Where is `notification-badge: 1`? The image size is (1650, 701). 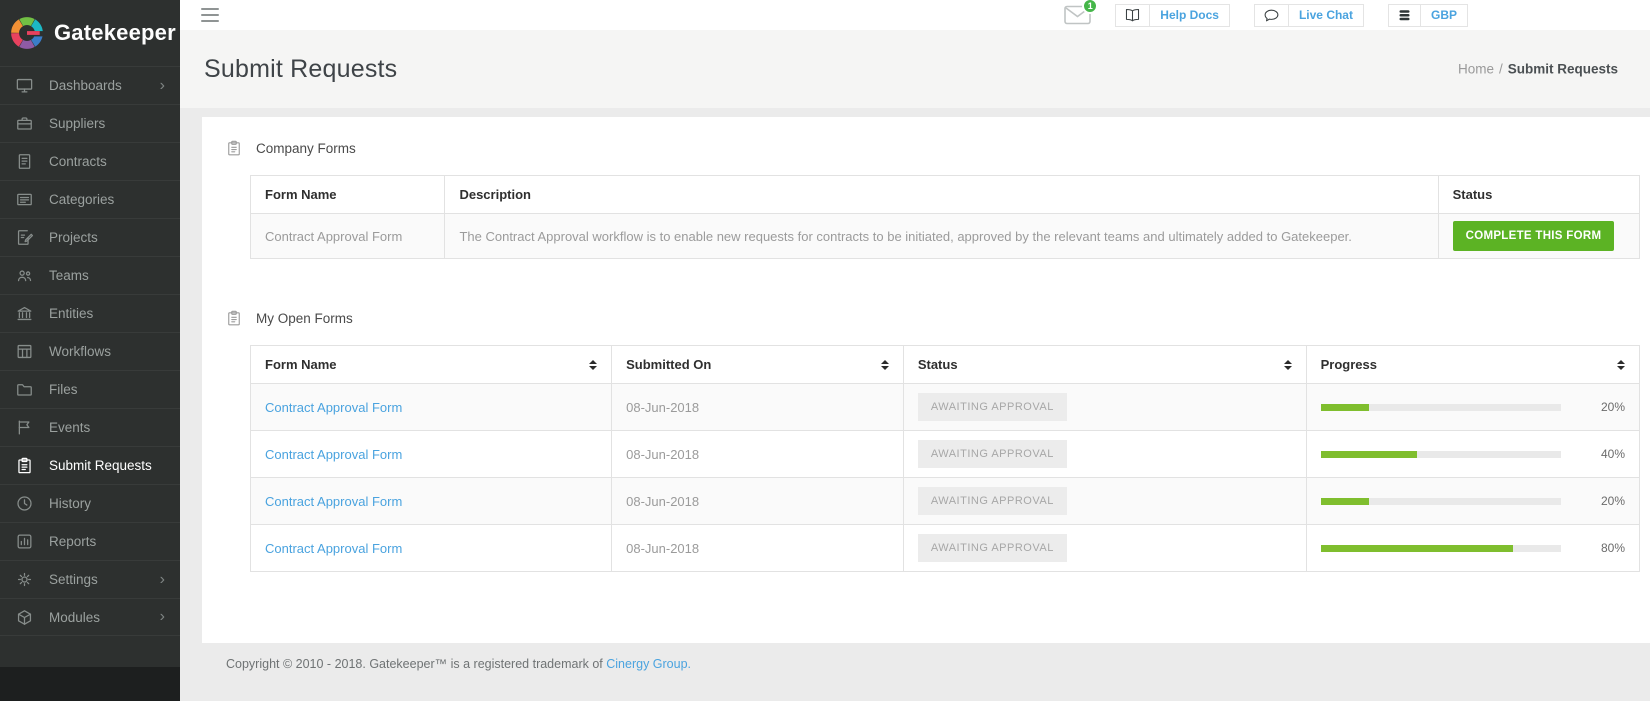 notification-badge: 1 is located at coordinates (1090, 7).